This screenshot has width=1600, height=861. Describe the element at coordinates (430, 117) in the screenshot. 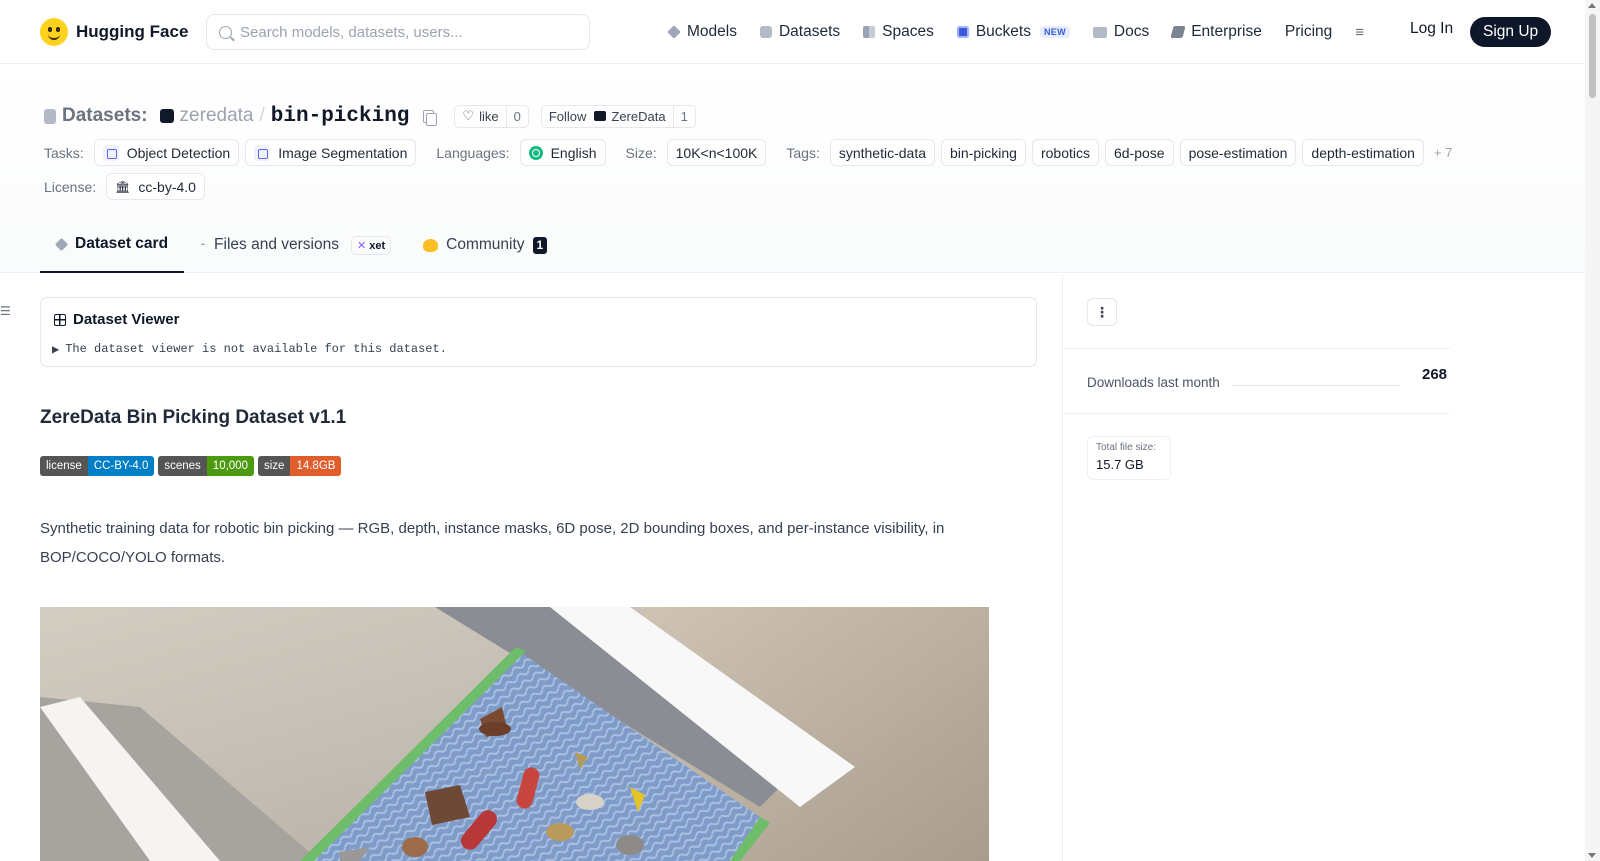

I see `copy-icon` at that location.